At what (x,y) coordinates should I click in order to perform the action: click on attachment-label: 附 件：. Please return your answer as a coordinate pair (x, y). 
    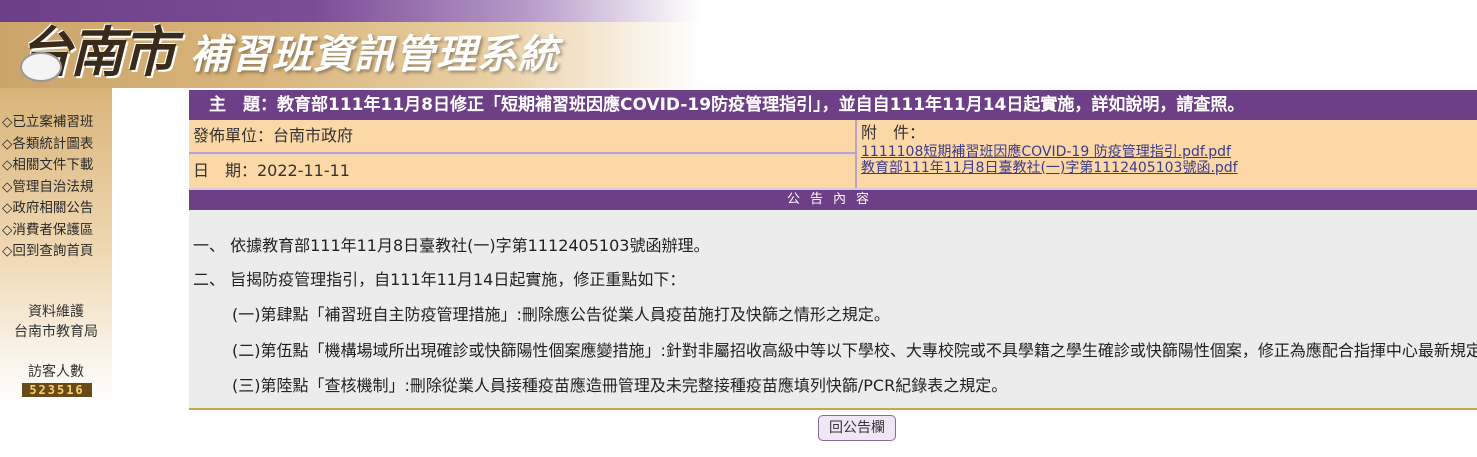
    Looking at the image, I should click on (893, 132).